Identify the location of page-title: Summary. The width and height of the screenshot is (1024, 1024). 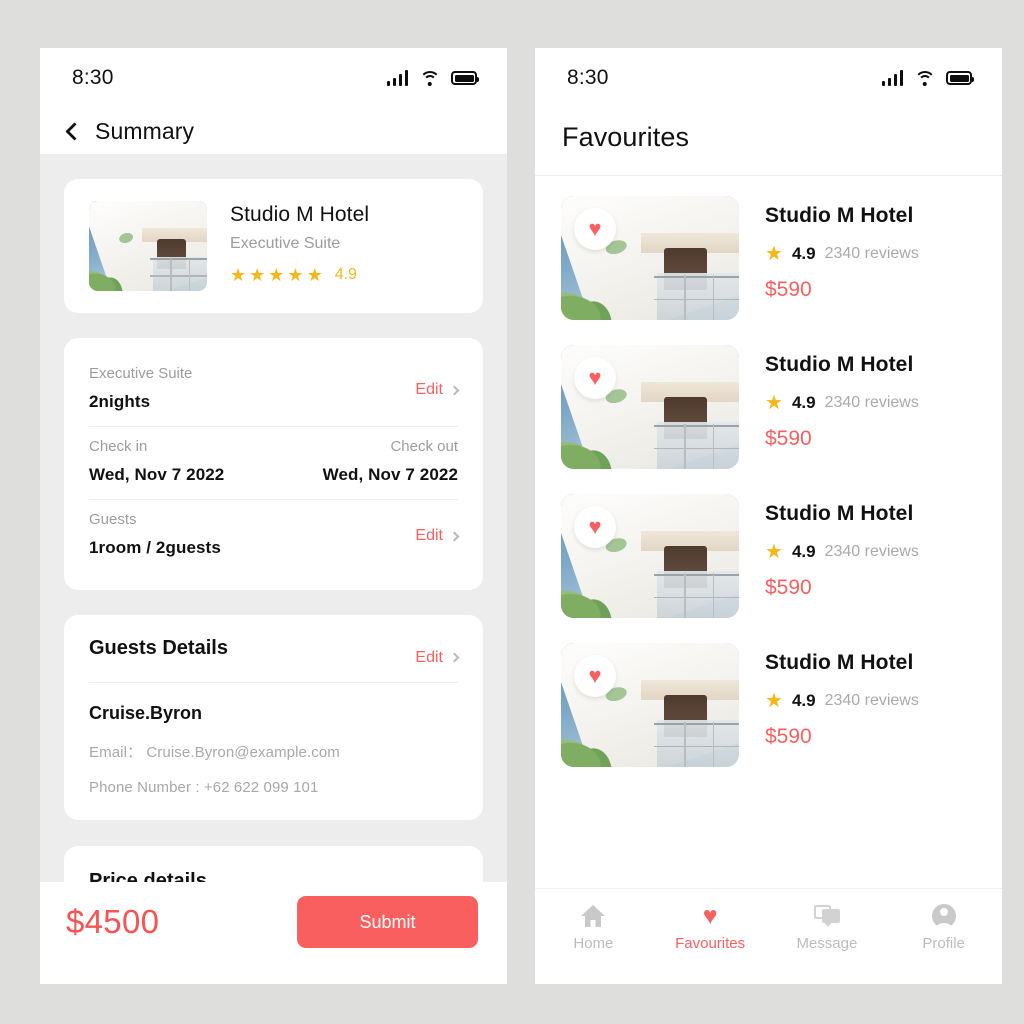
(145, 130).